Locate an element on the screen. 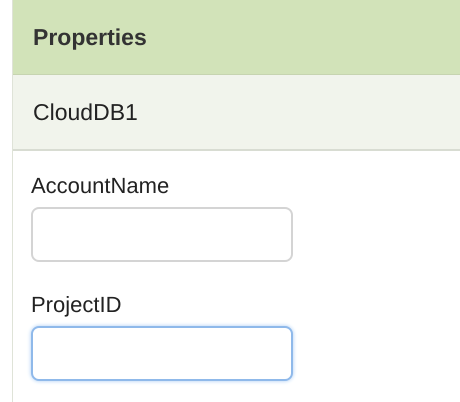 The image size is (460, 402). component-name: CloudDB1 is located at coordinates (85, 112).